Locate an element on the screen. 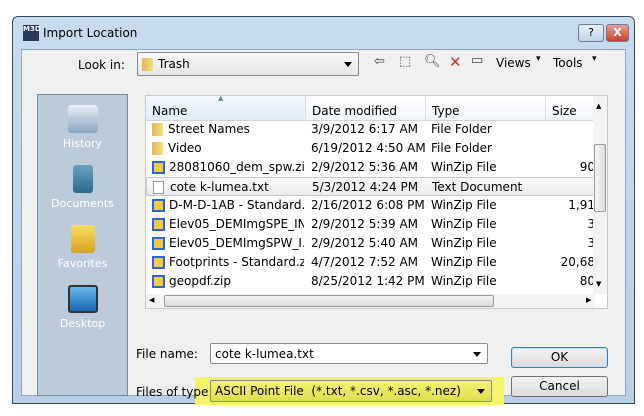 This screenshot has width=644, height=416. new-folder-icon: ▭ is located at coordinates (477, 60).